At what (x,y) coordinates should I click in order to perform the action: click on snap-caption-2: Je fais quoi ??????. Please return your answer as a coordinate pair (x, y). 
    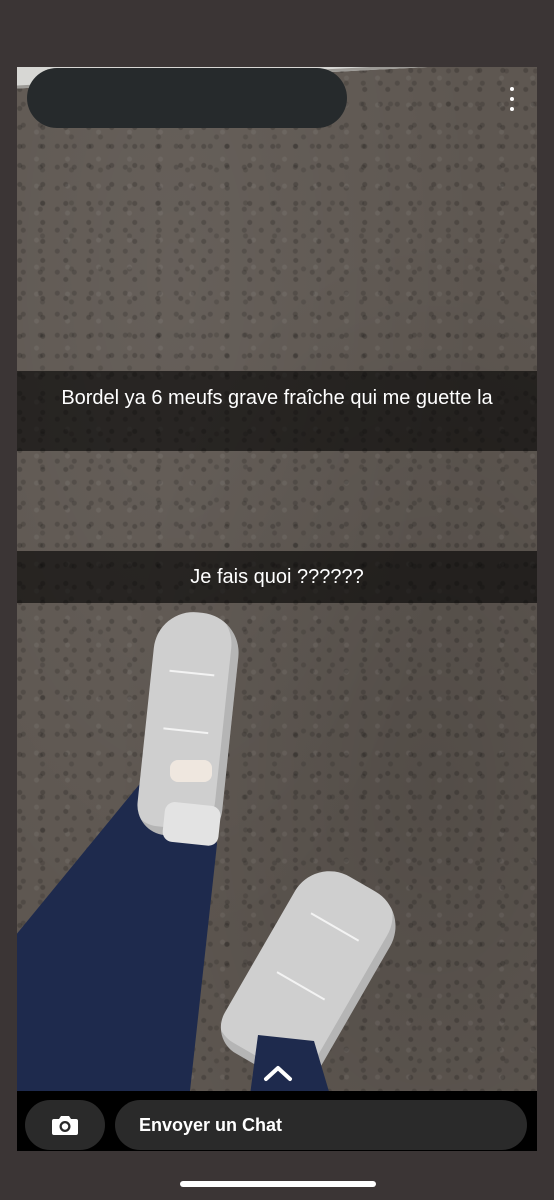
    Looking at the image, I should click on (277, 577).